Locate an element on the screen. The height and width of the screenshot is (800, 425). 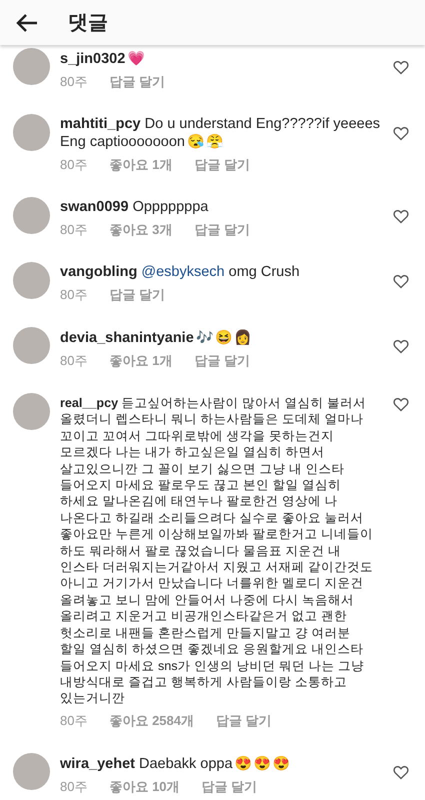
likes-count: 좋아요 10개 is located at coordinates (144, 786).